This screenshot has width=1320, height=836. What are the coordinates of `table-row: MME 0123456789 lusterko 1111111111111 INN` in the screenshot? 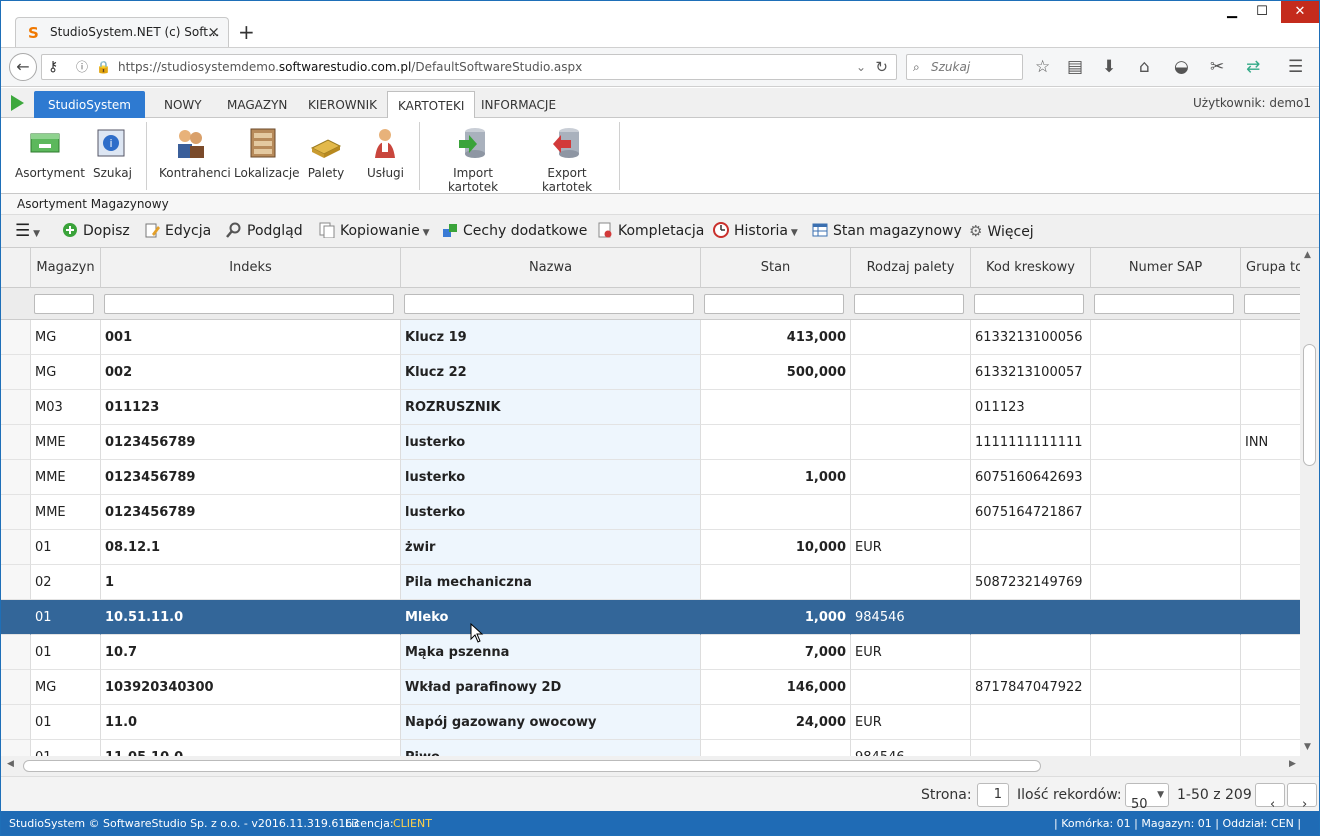 It's located at (650, 442).